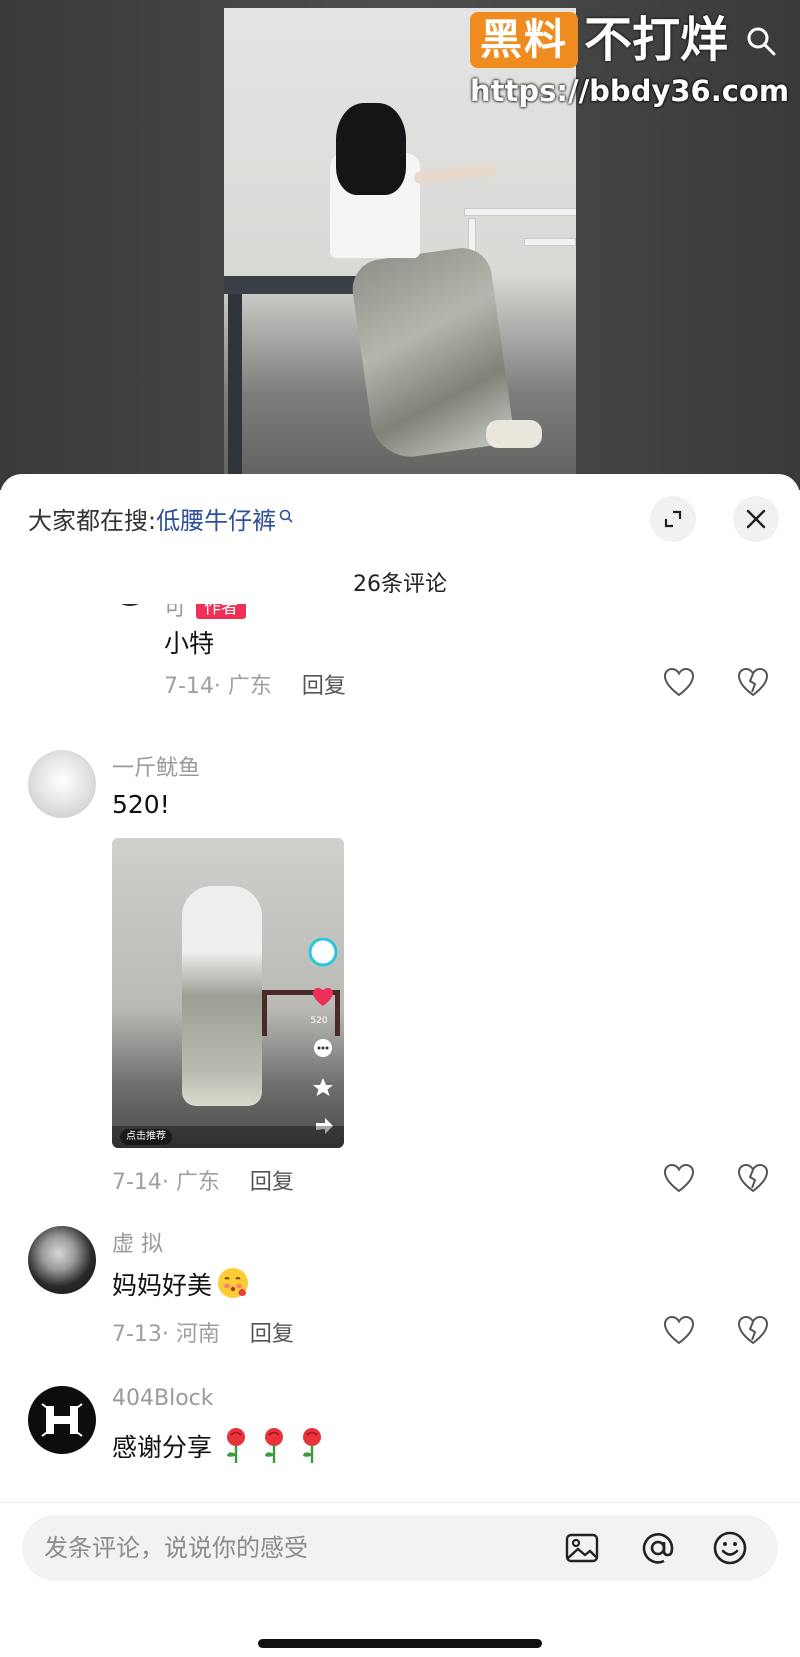  I want to click on comment-username: 虚 拟, so click(137, 1242).